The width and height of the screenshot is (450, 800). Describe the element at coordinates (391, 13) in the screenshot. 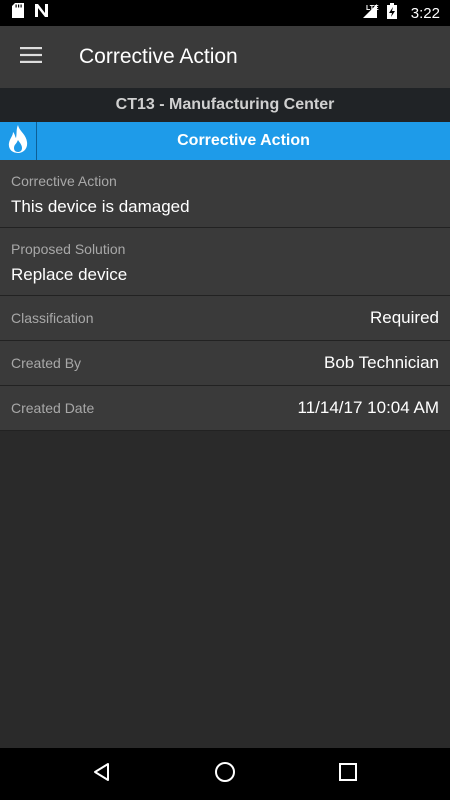

I see `battery-charging-icon` at that location.